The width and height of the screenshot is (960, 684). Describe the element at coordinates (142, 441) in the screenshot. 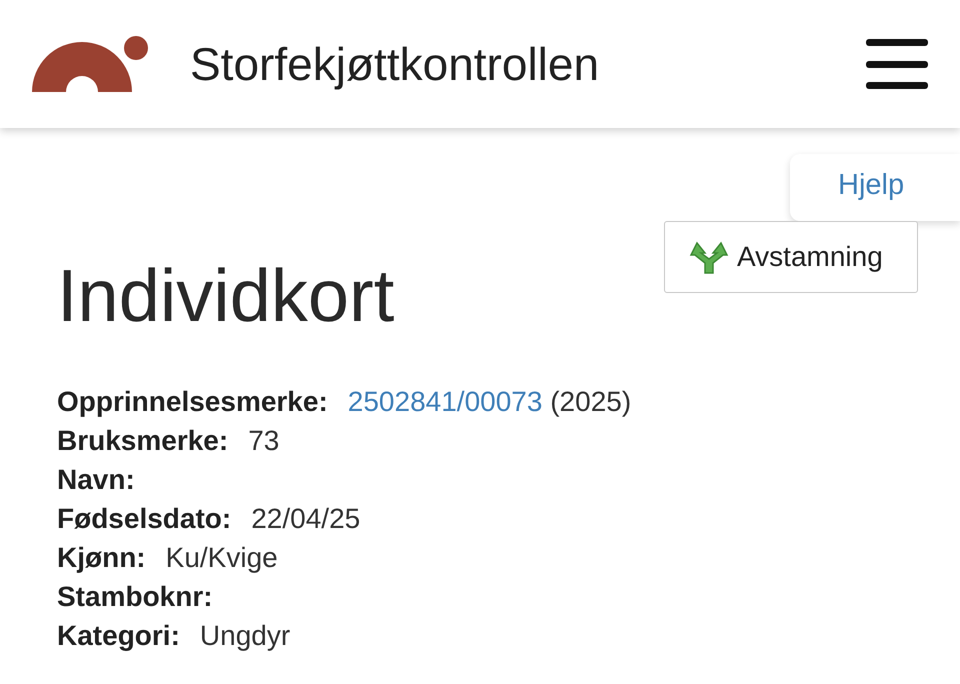

I see `field-label: Bruksmerke:` at that location.